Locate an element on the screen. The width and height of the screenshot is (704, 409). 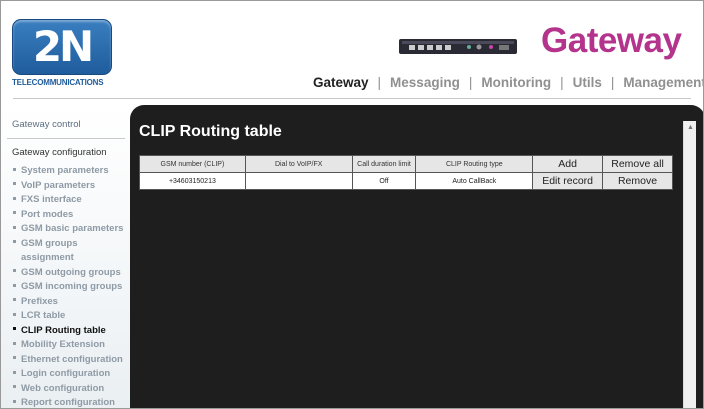
sidebar-item-web-configuration: Web configuration is located at coordinates (66, 389).